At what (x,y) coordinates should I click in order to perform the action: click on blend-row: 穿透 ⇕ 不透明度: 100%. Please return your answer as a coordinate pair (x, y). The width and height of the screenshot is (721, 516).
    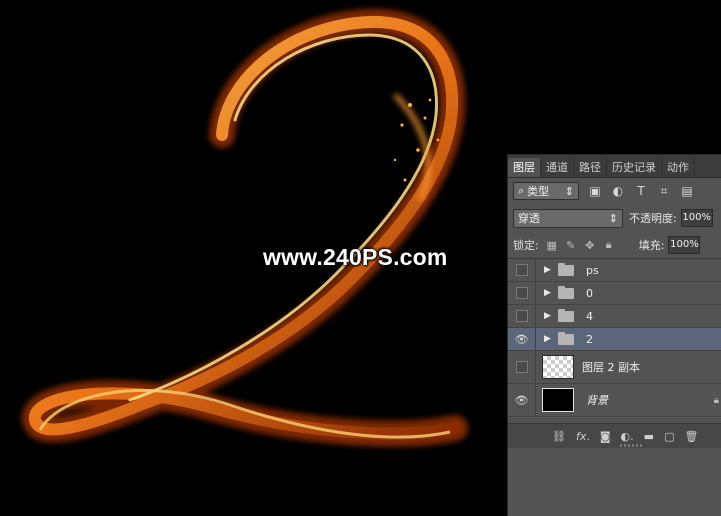
    Looking at the image, I should click on (614, 218).